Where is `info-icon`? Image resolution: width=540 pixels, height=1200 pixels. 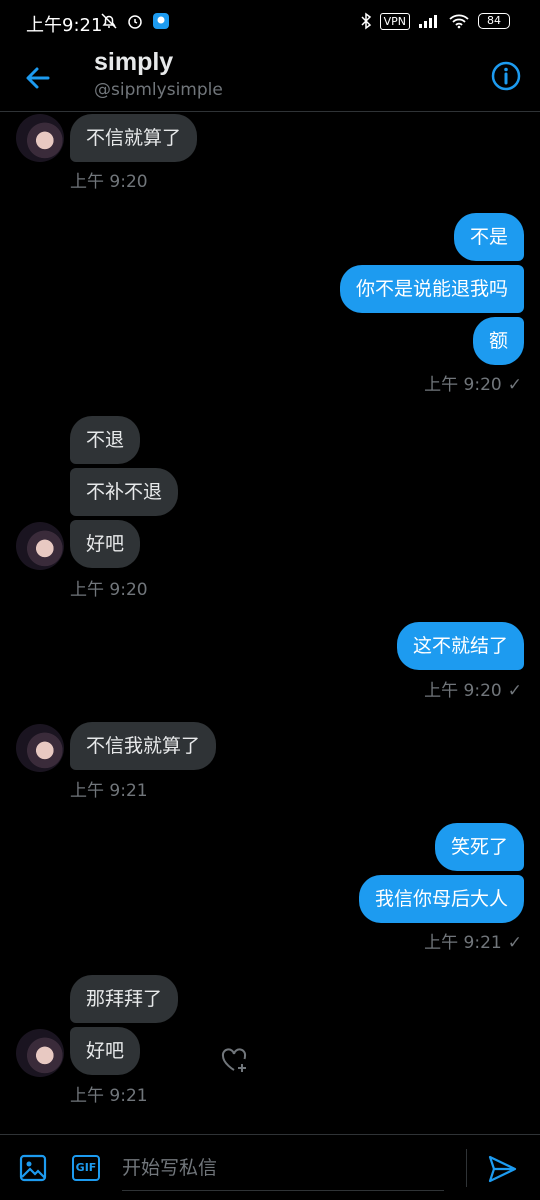 info-icon is located at coordinates (506, 76).